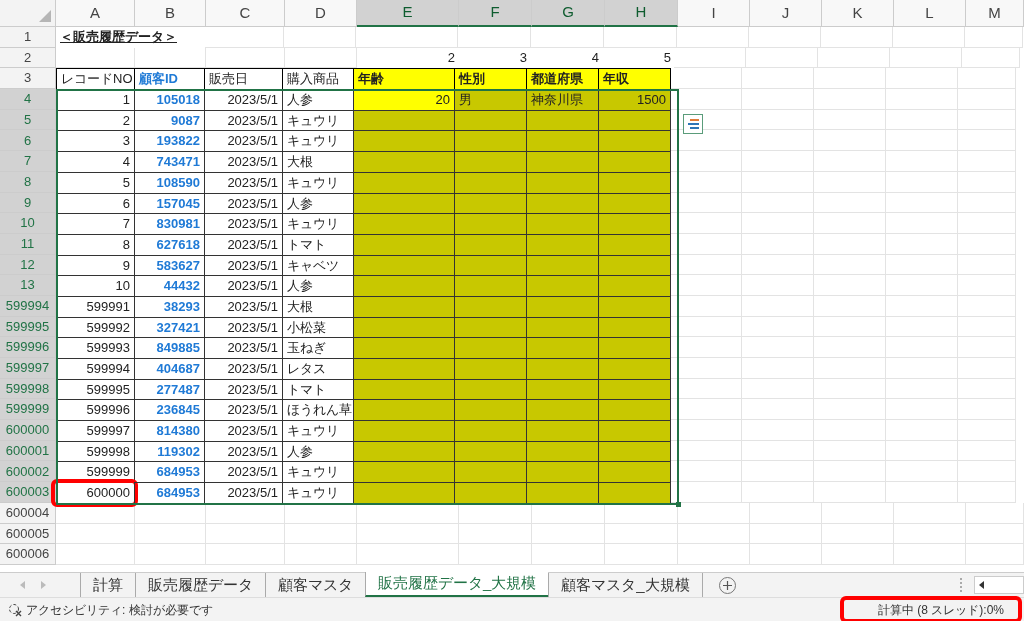  Describe the element at coordinates (28, 554) in the screenshot. I see `row-header: 600006` at that location.